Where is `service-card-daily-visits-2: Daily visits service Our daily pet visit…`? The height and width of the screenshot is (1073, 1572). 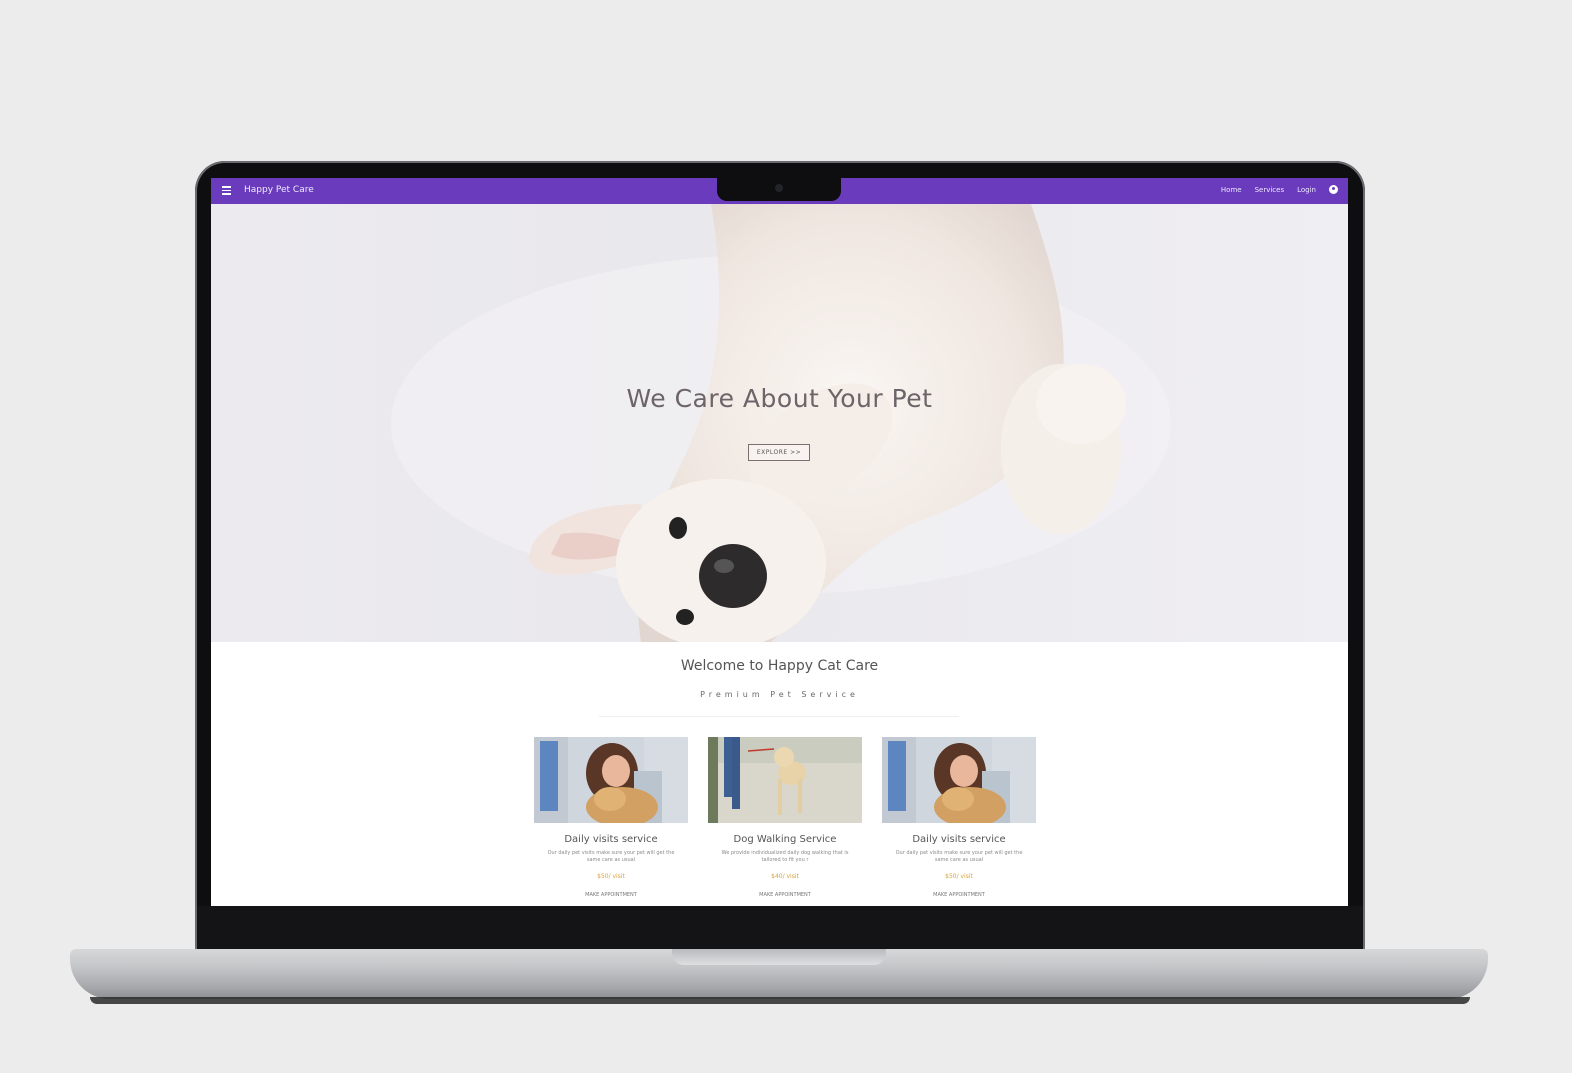 service-card-daily-visits-2: Daily visits service Our daily pet visit… is located at coordinates (959, 817).